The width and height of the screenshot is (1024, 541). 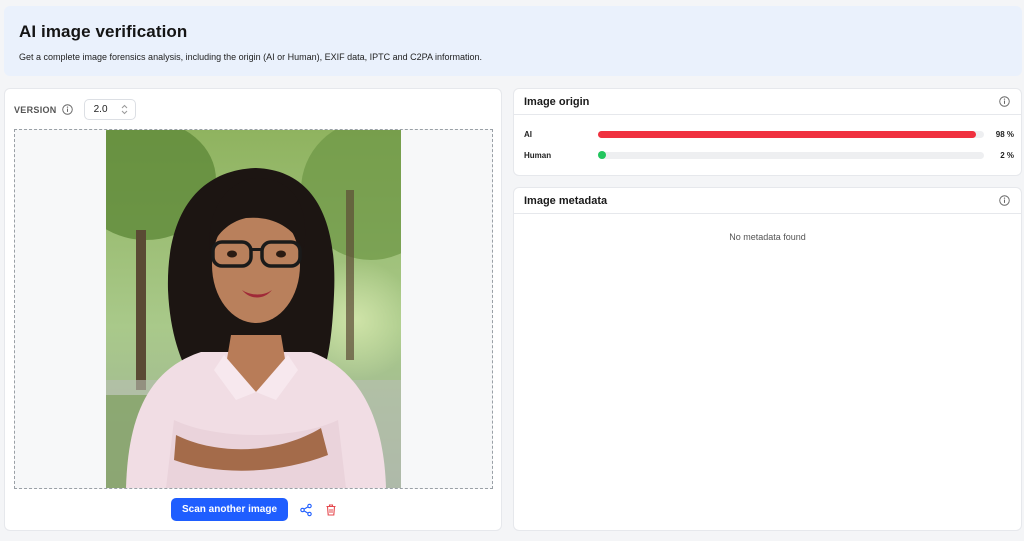 What do you see at coordinates (557, 101) in the screenshot?
I see `image-origin-title: Image origin` at bounding box center [557, 101].